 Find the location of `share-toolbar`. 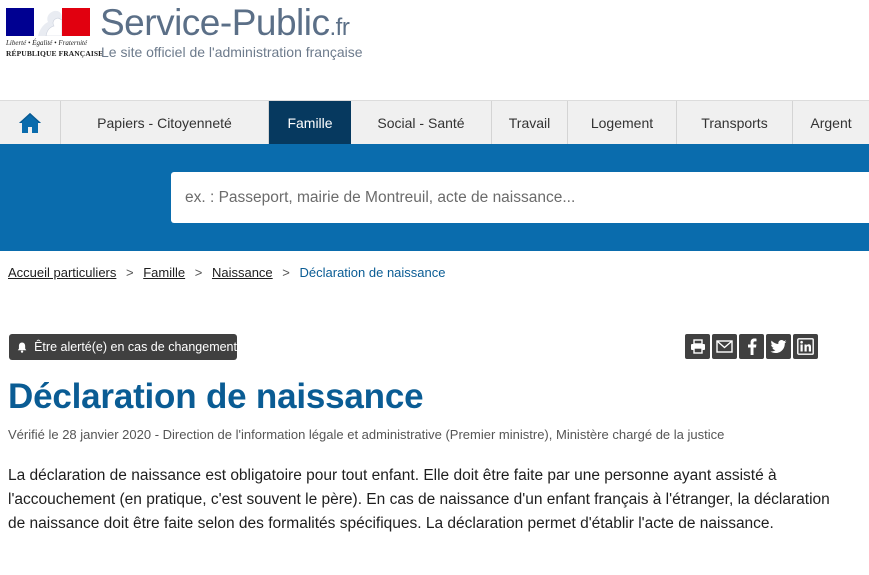

share-toolbar is located at coordinates (751, 346).